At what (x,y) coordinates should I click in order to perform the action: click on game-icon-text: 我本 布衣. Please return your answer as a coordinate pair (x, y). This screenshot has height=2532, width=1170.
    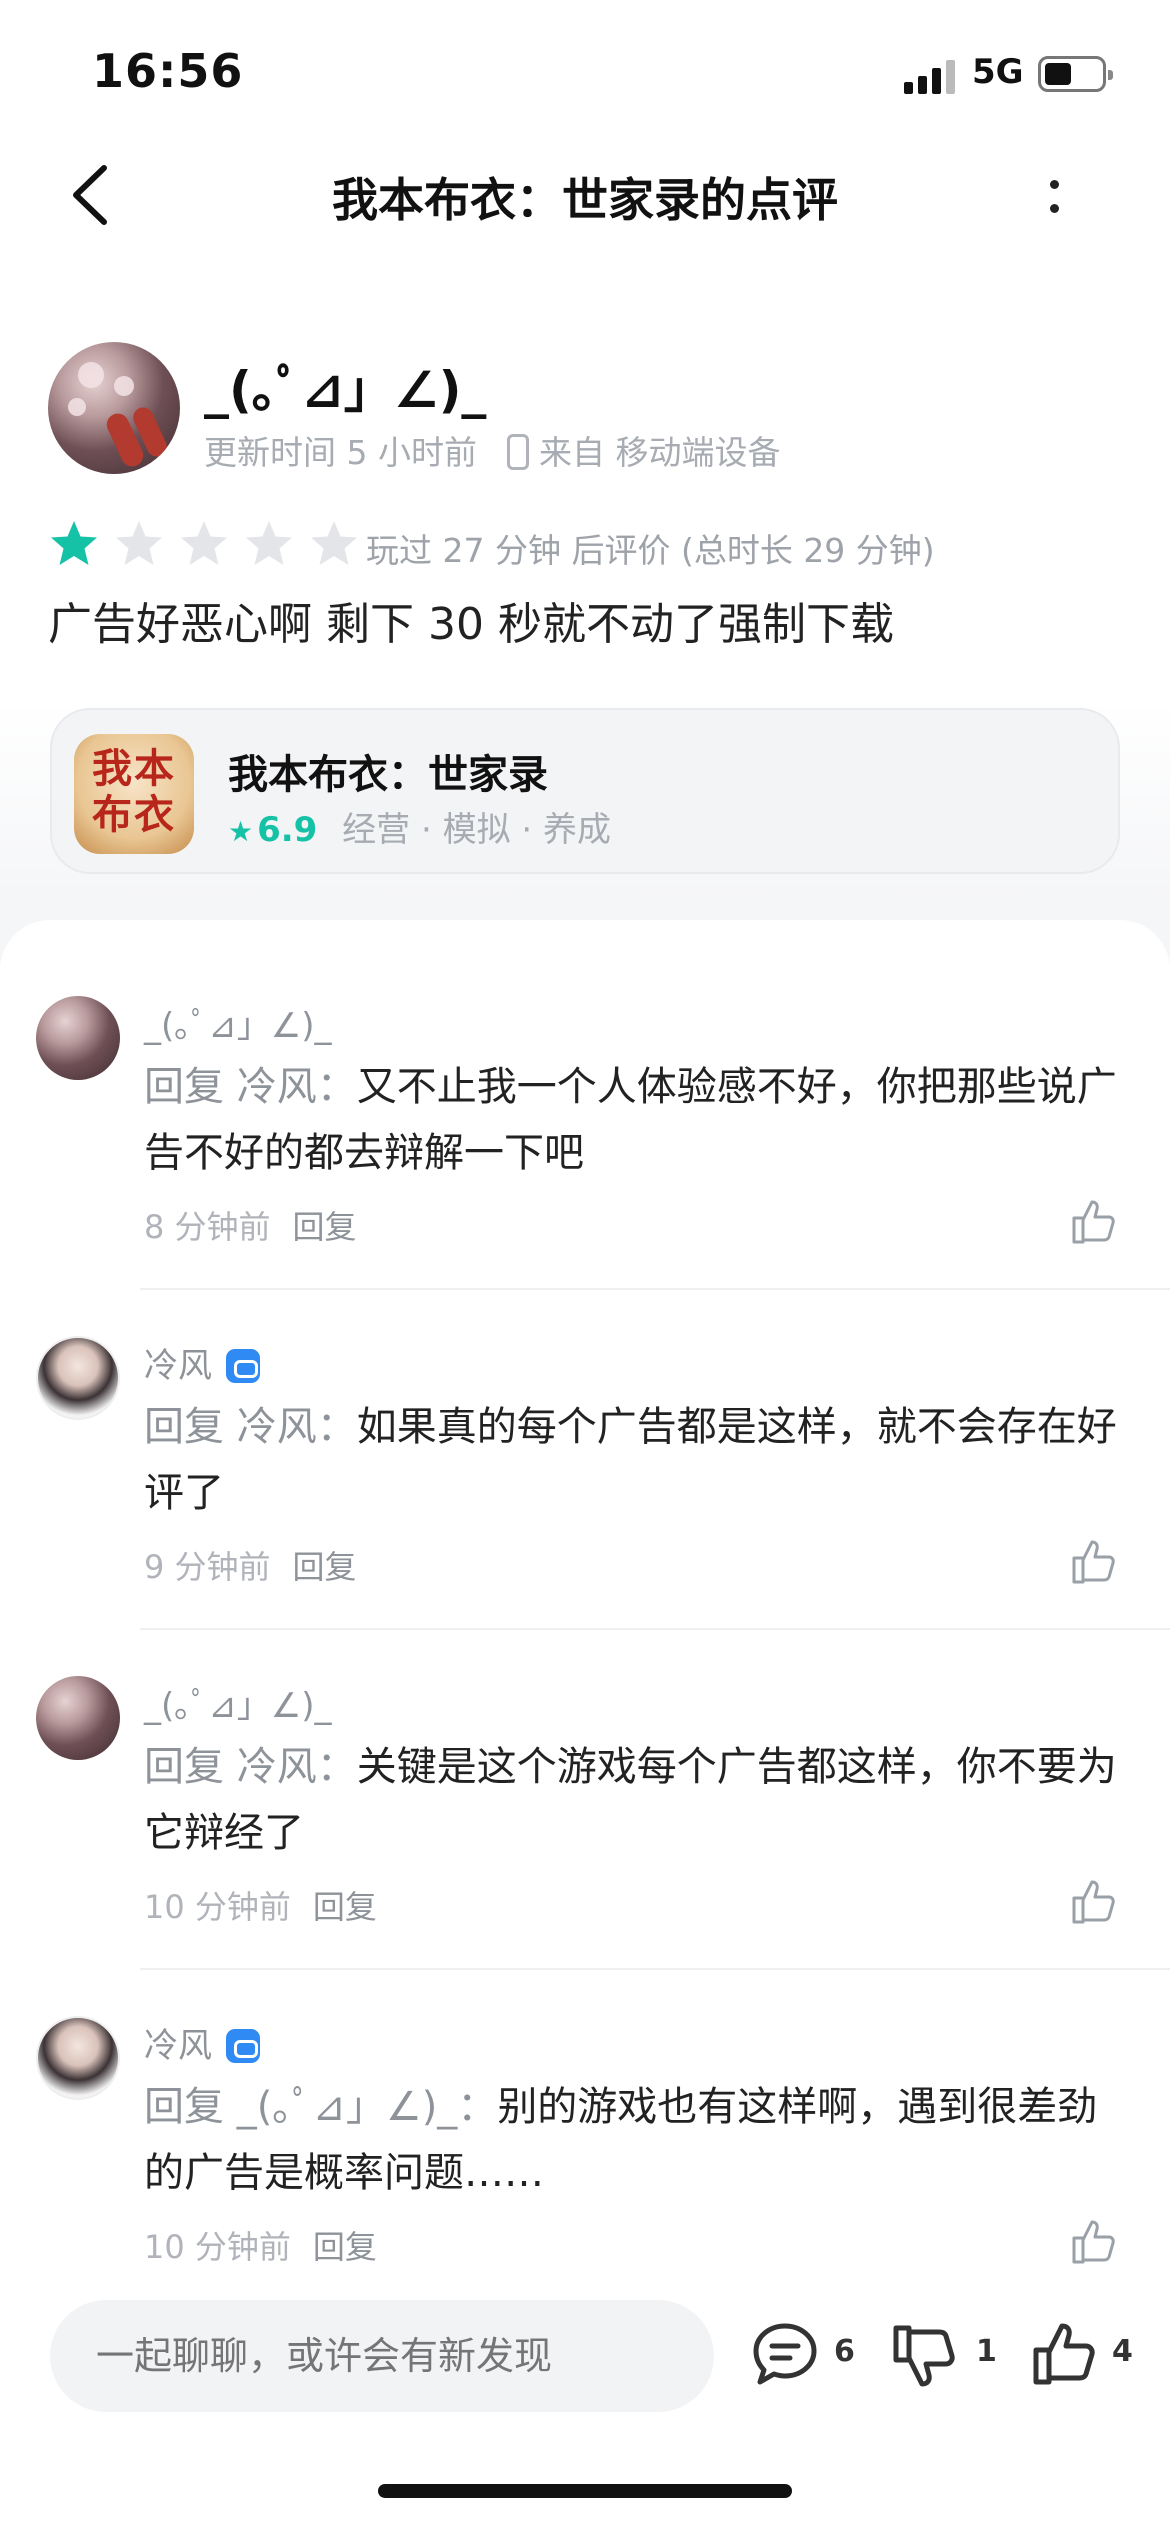
    Looking at the image, I should click on (134, 792).